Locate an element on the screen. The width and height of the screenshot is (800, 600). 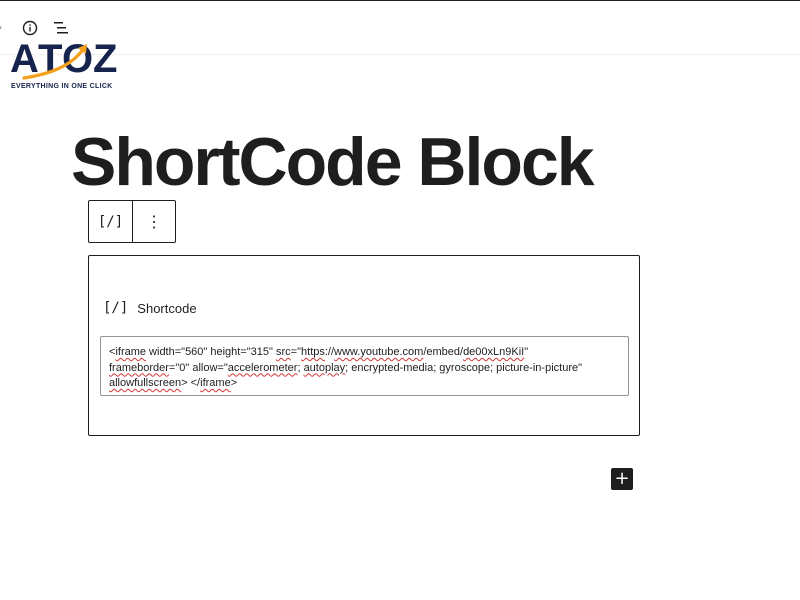
more-vertical-icon: ⋮ is located at coordinates (154, 222).